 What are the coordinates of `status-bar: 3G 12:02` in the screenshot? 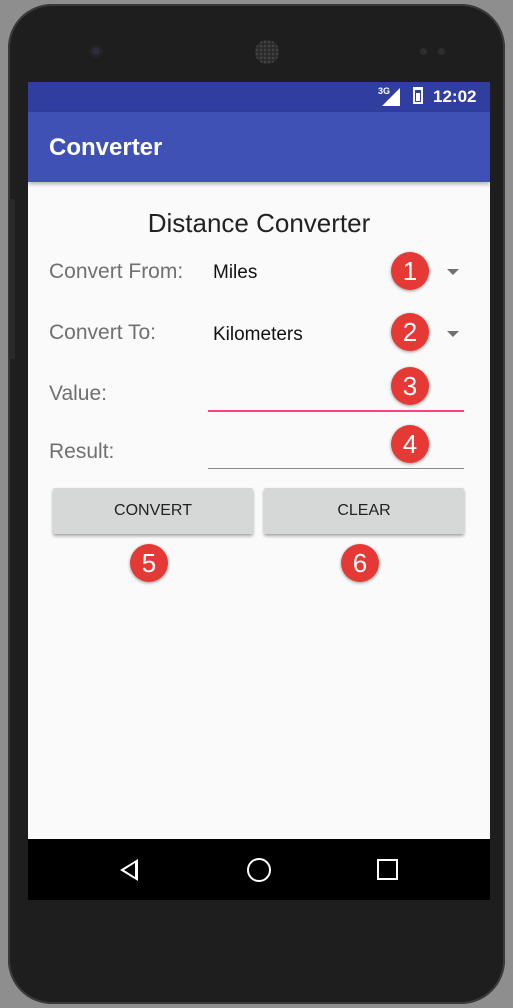 It's located at (259, 97).